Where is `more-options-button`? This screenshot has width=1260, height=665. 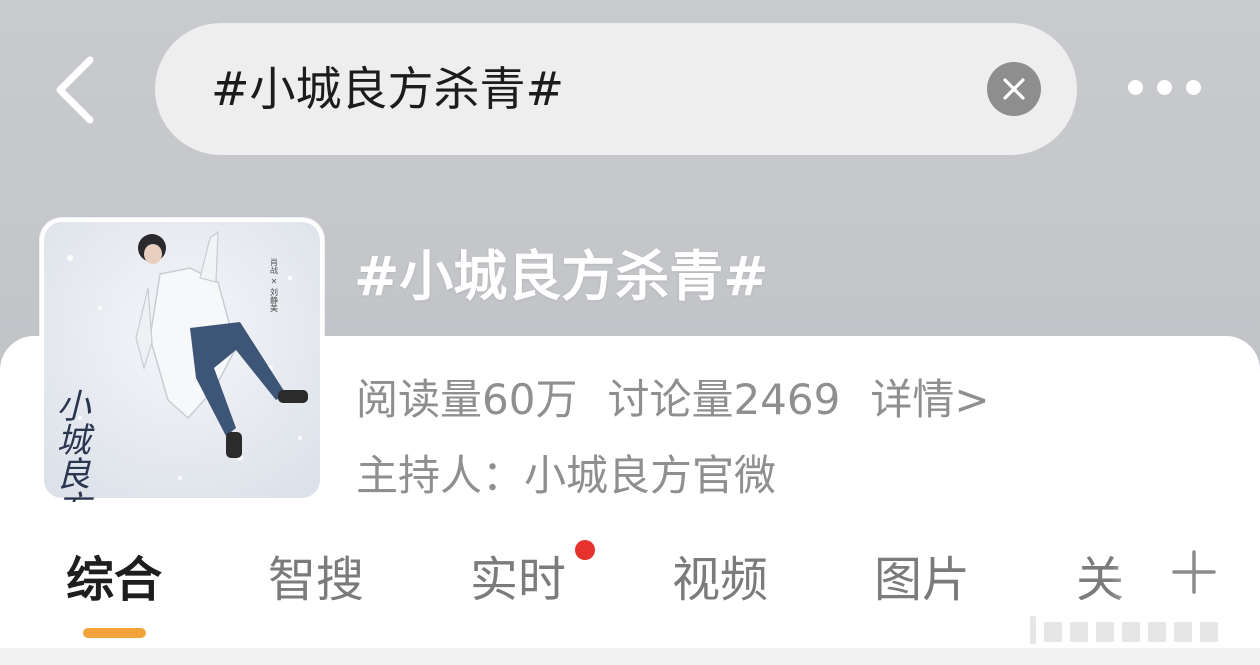 more-options-button is located at coordinates (1166, 88).